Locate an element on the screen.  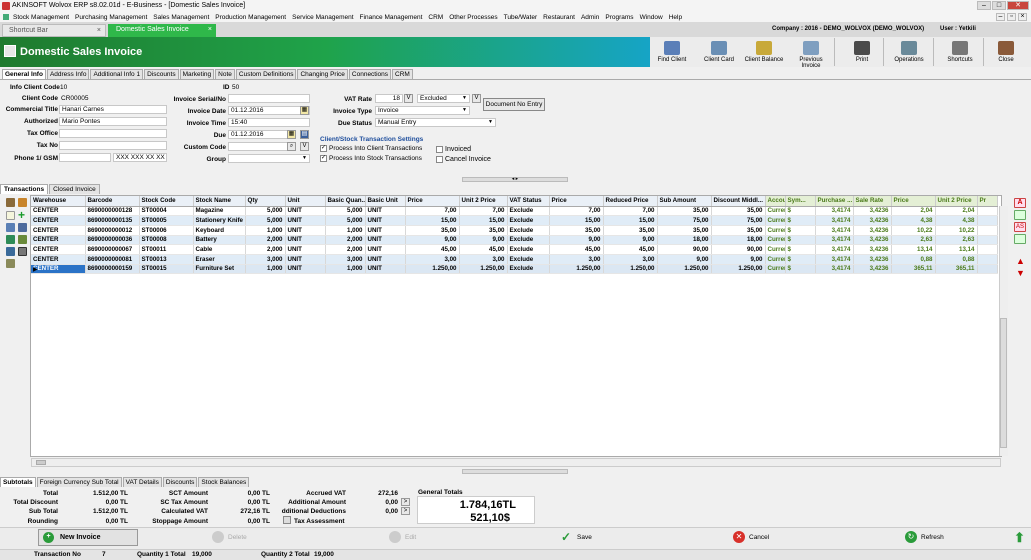
mdi-restore-button: ▫ is located at coordinates (1011, 17).